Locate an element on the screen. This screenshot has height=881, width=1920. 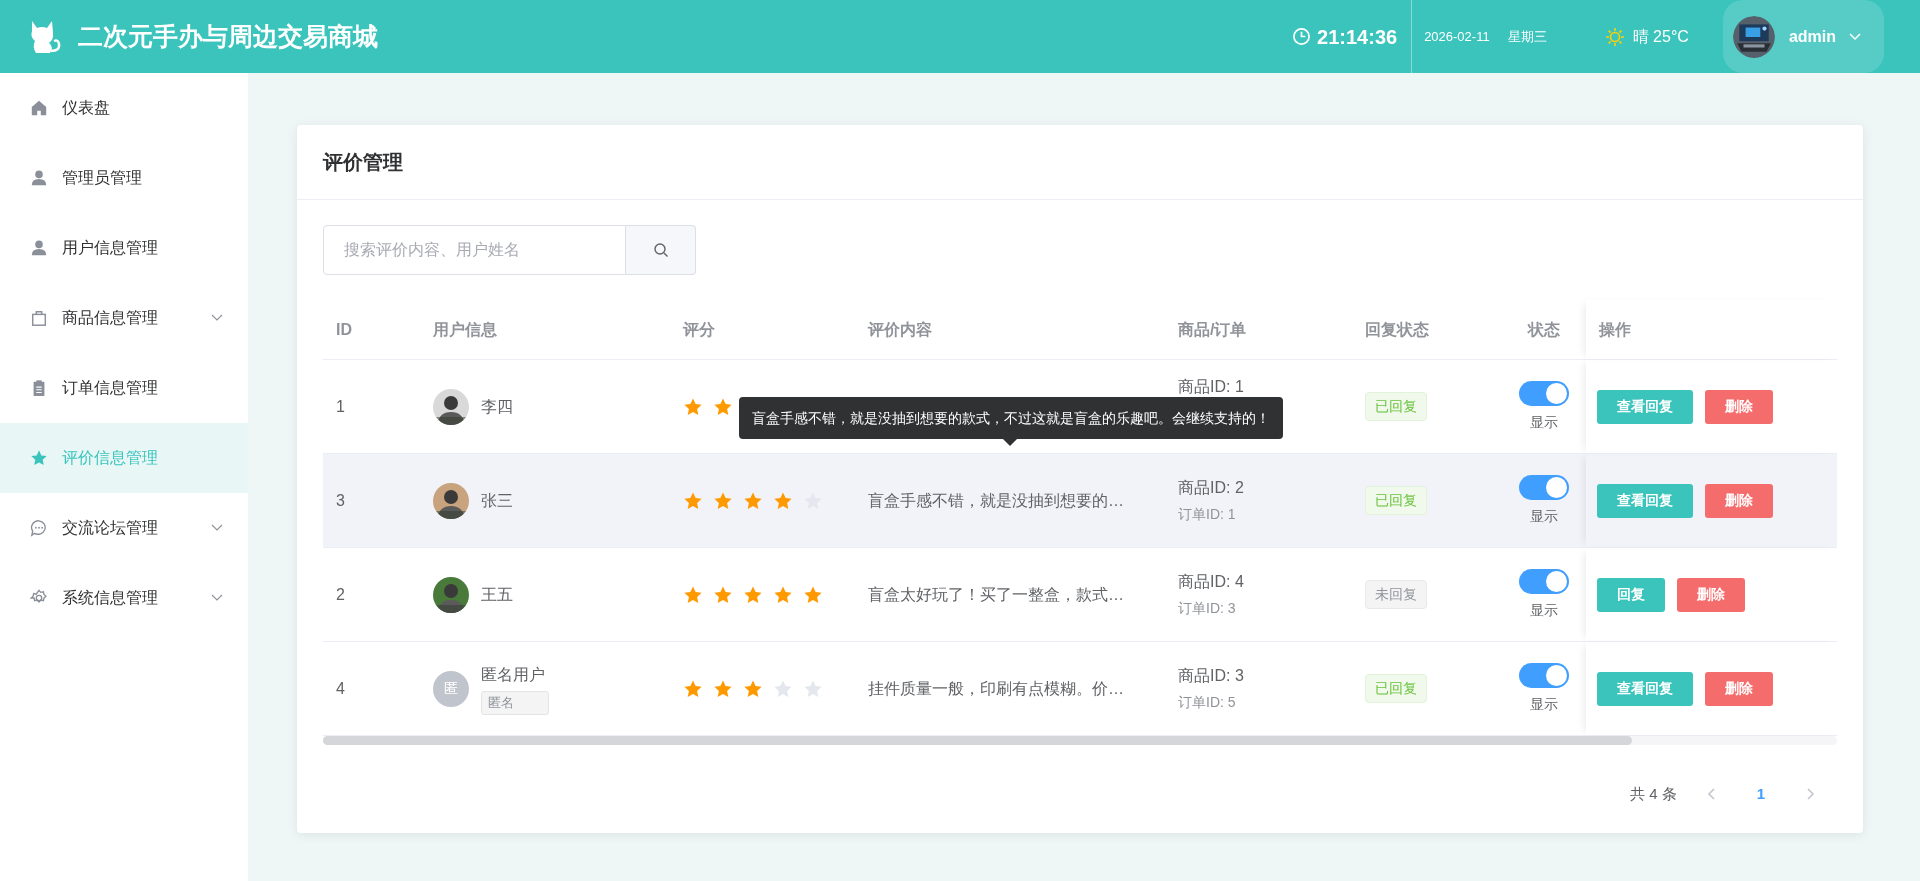
order-id: 订单ID: 5 is located at coordinates (1207, 702).